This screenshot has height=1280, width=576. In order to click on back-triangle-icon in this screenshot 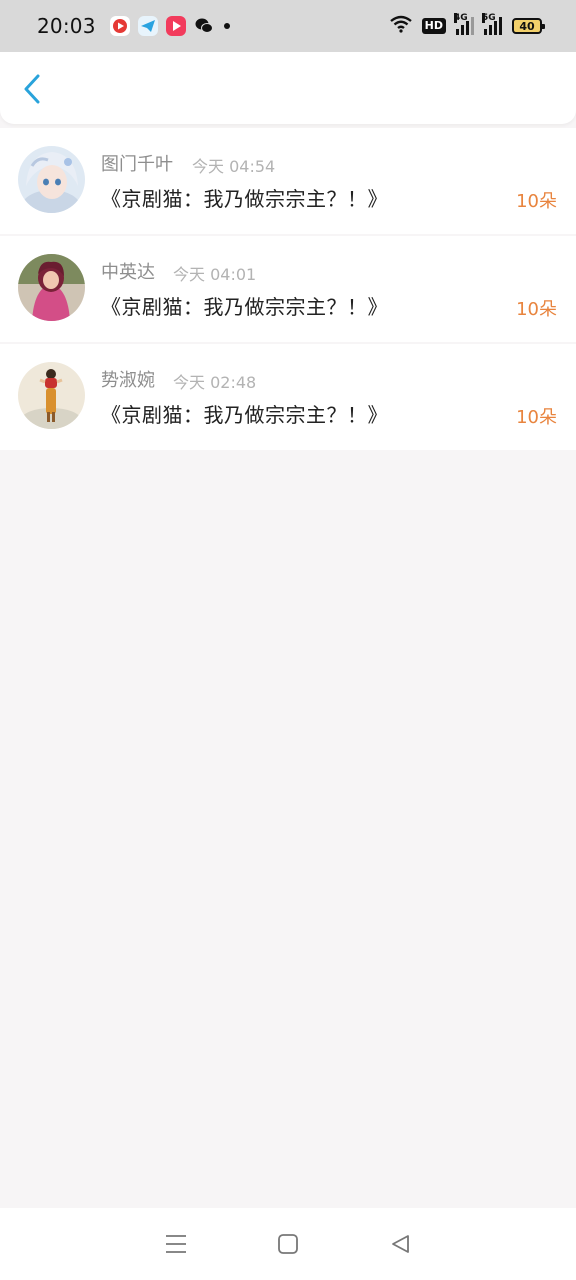, I will do `click(400, 1244)`.